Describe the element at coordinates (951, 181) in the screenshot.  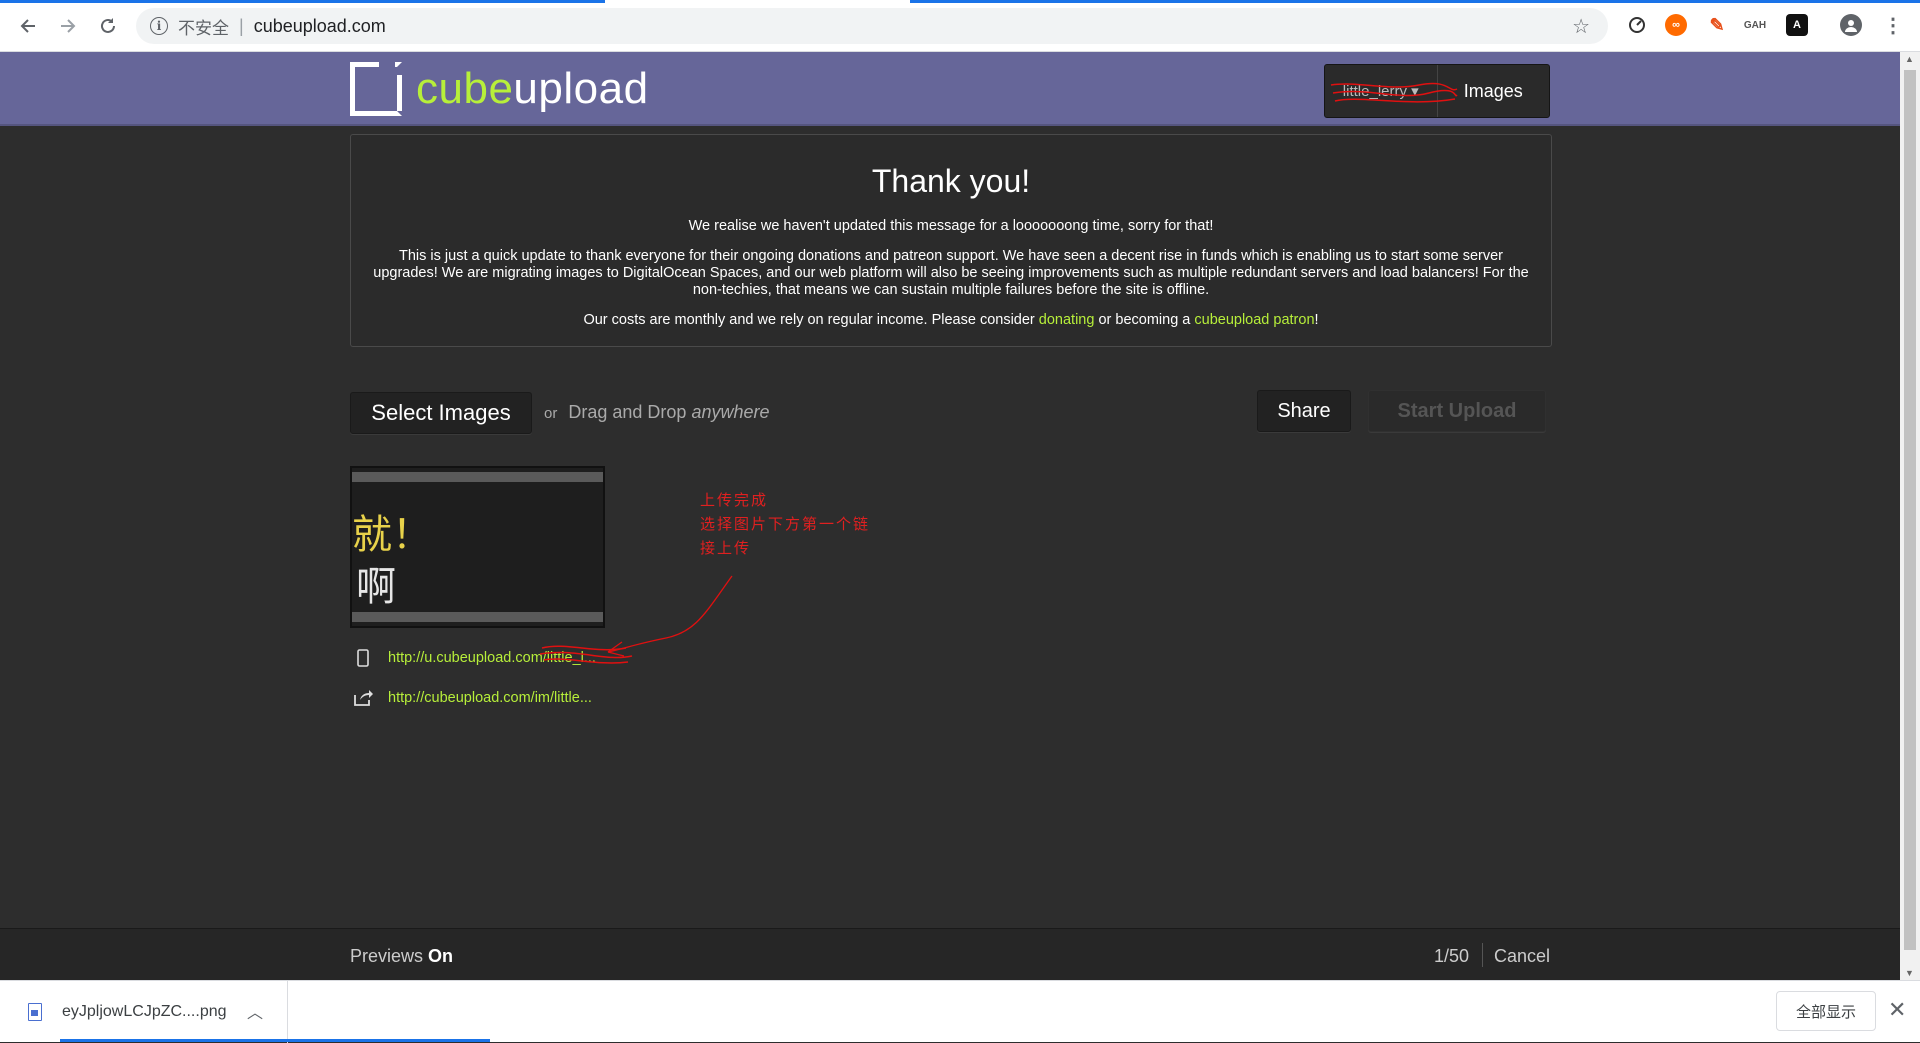
I see `notice-title: Thank you!` at that location.